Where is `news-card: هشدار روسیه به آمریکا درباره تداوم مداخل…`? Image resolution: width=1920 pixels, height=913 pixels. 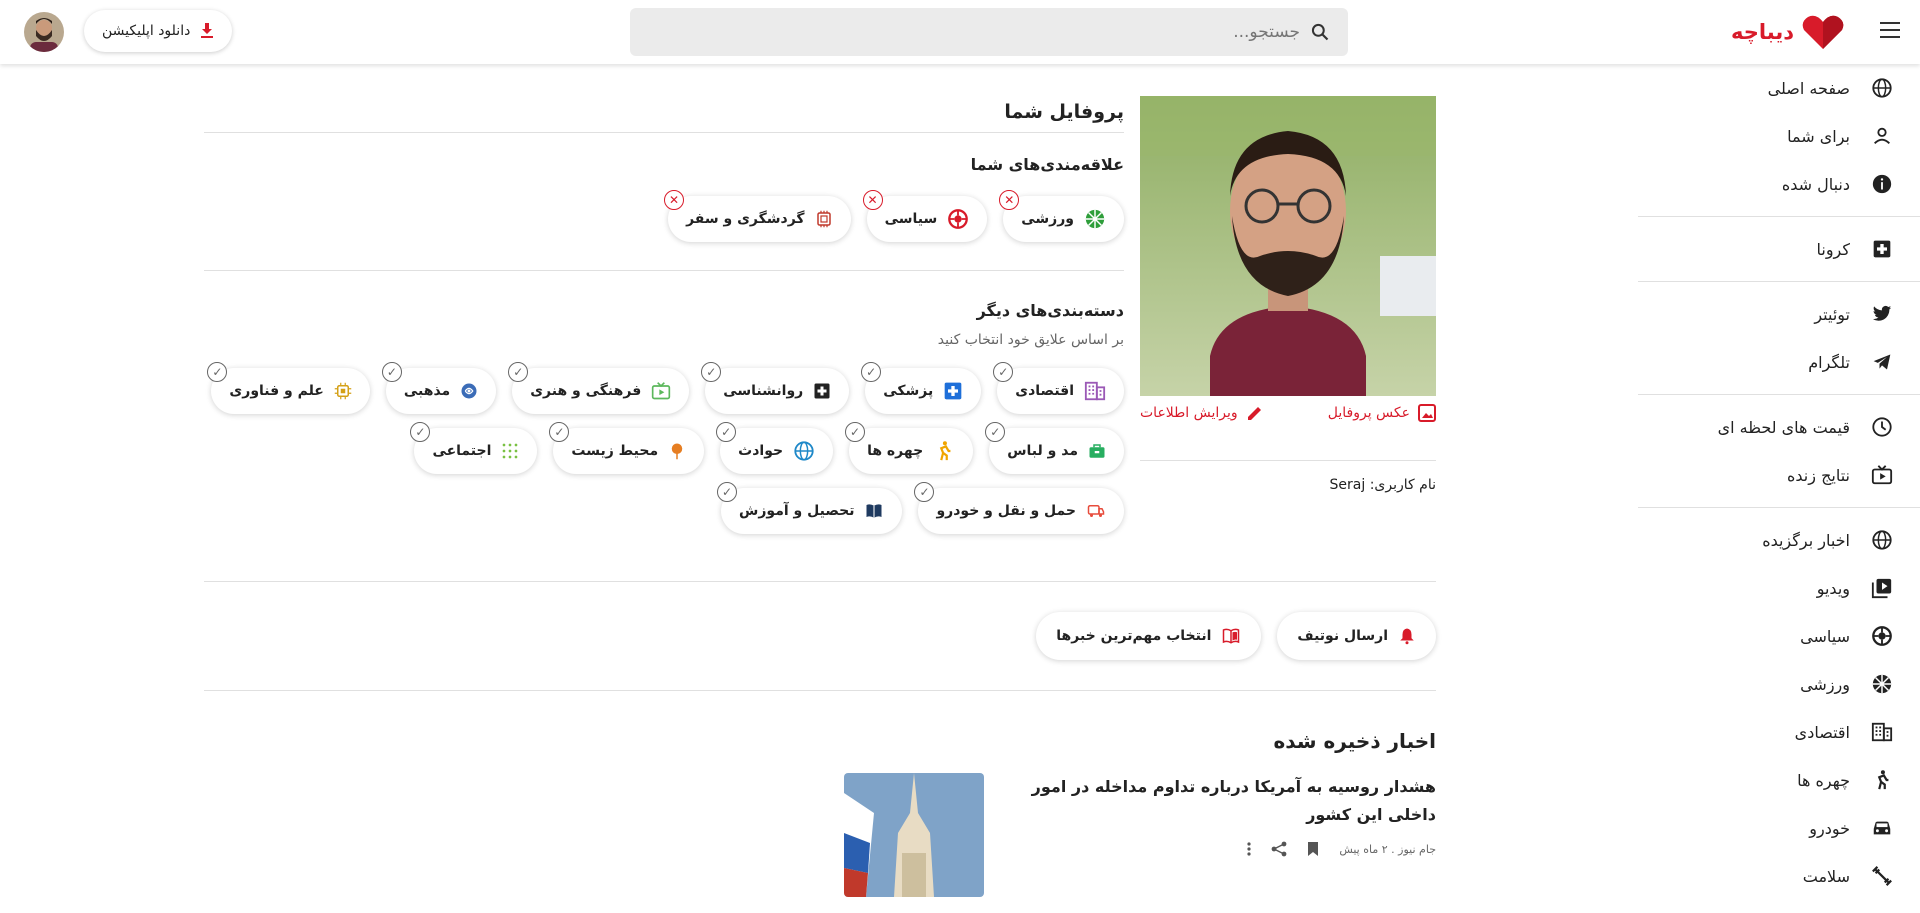 news-card: هشدار روسیه به آمریکا درباره تداوم مداخل… is located at coordinates (820, 843).